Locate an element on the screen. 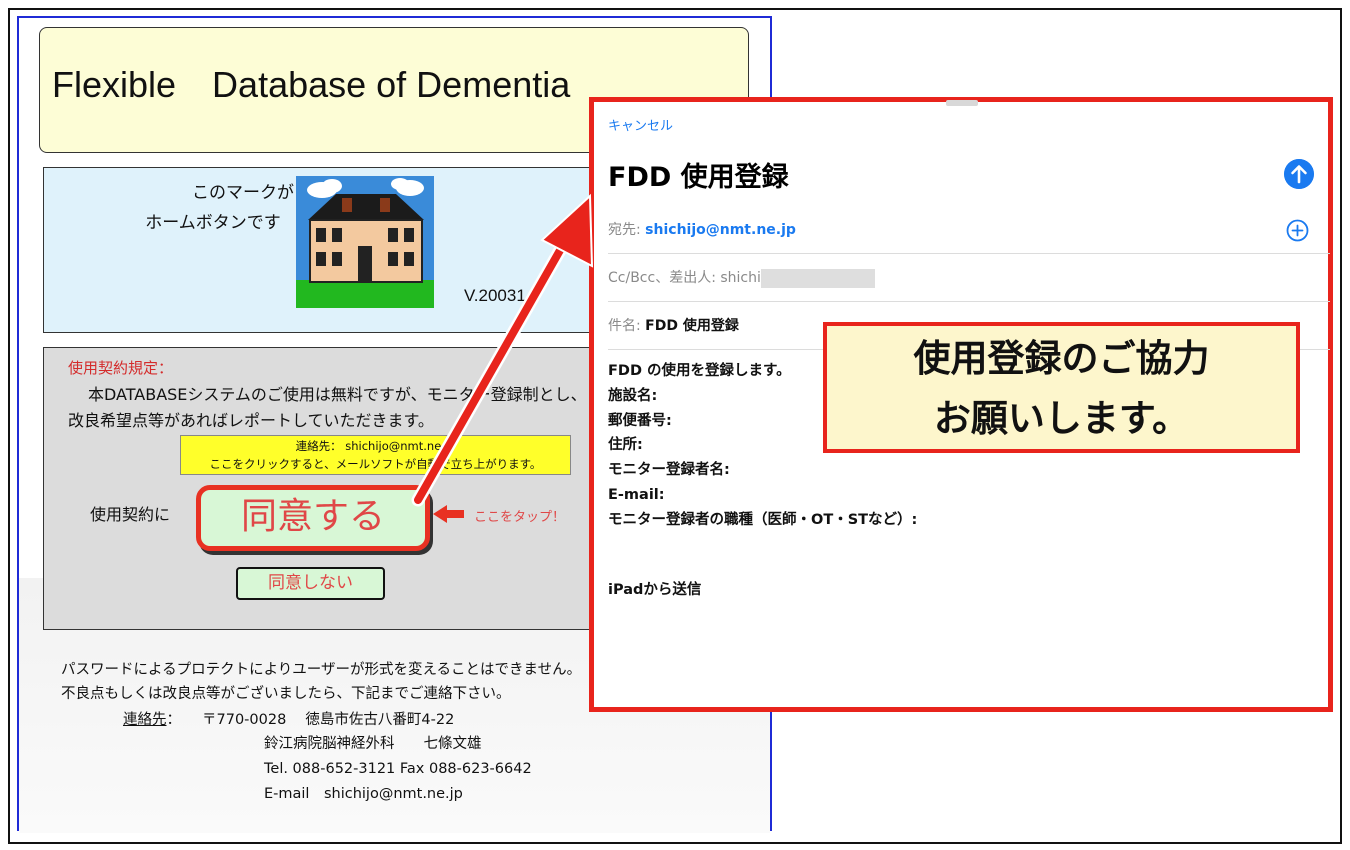  footer-contact-colon: ： is located at coordinates (174, 720).